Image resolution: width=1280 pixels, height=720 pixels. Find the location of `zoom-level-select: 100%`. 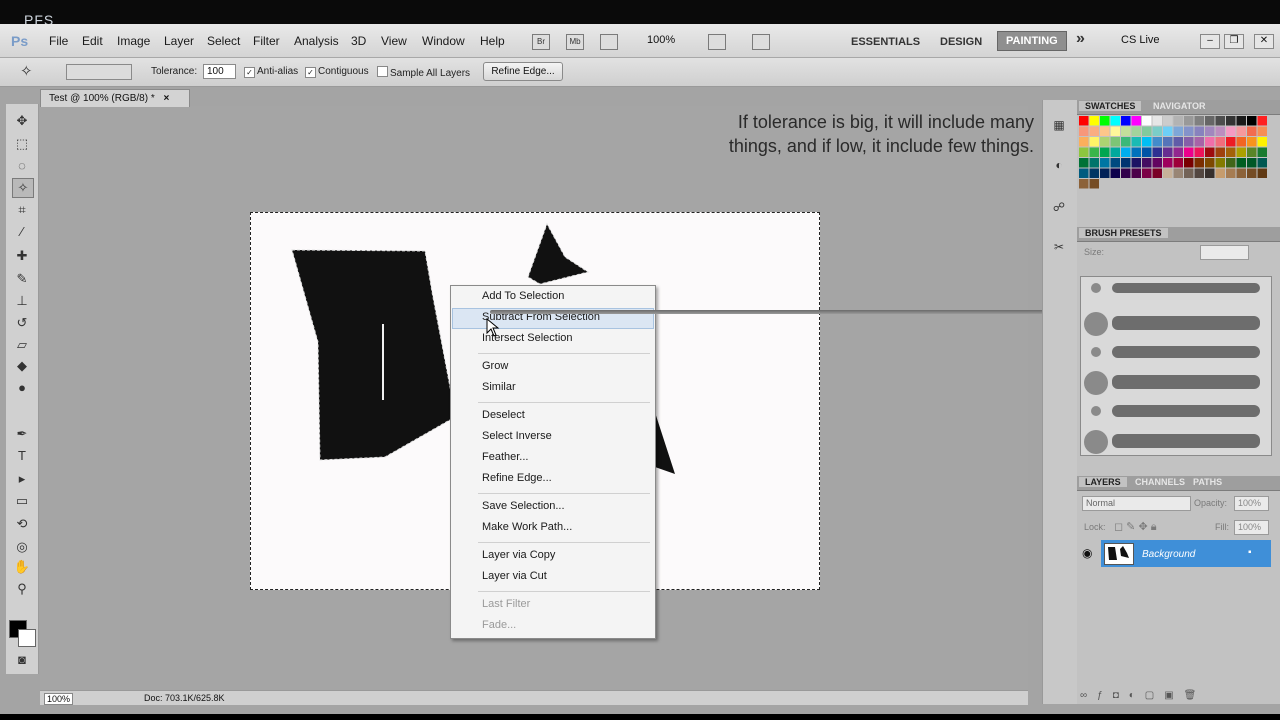

zoom-level-select: 100% is located at coordinates (661, 40).